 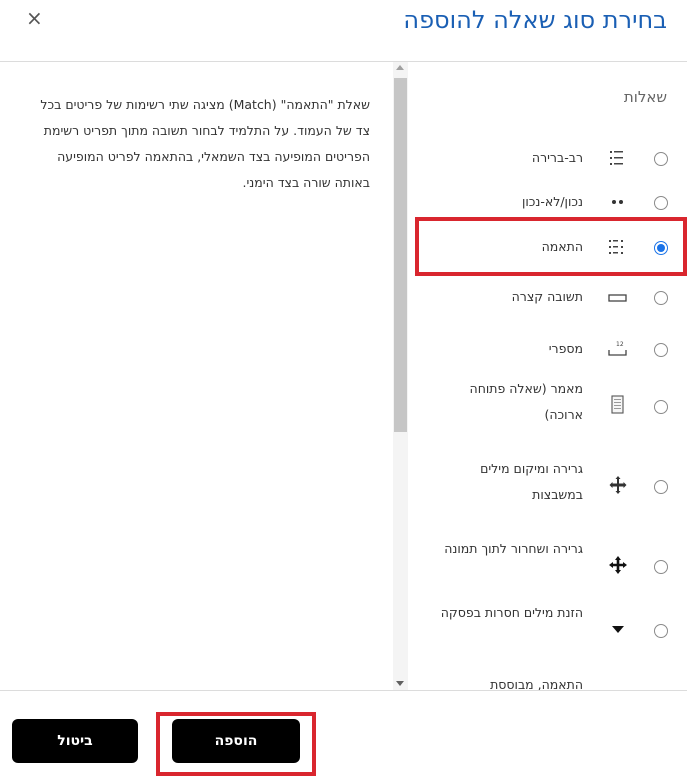 I want to click on options-scrollbar, so click(x=400, y=376).